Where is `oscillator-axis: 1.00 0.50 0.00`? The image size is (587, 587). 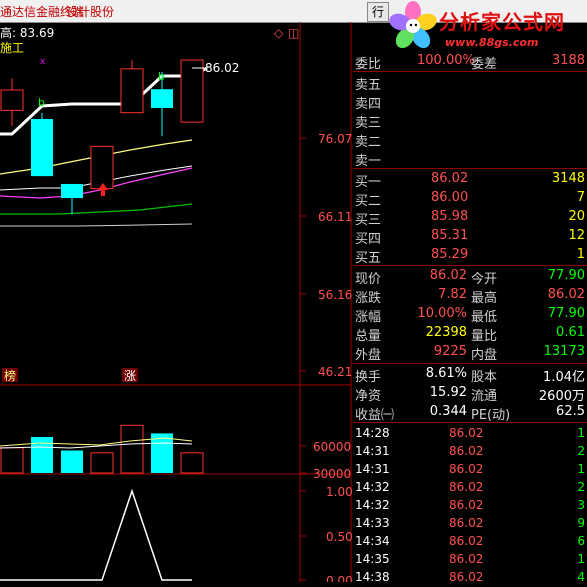 oscillator-axis: 1.00 0.50 0.00 is located at coordinates (326, 533).